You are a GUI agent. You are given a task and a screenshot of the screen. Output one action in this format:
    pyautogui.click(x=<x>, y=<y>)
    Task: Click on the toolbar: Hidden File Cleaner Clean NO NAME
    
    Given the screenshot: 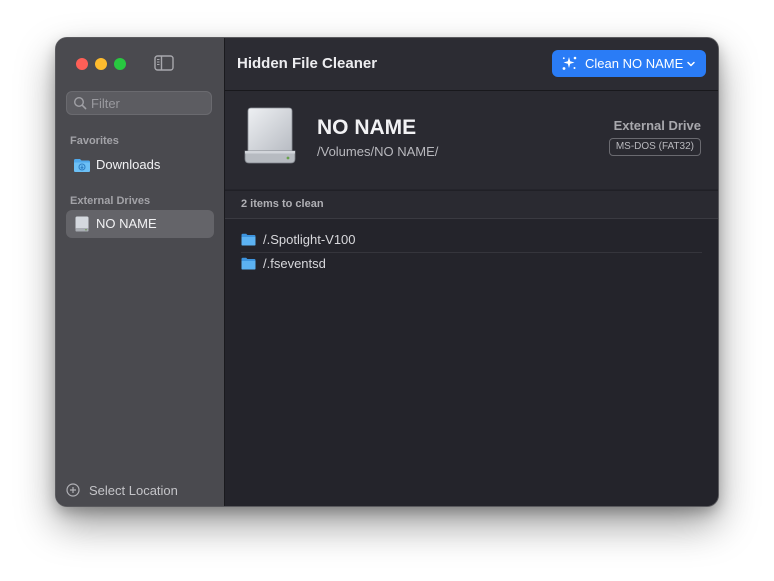 What is the action you would take?
    pyautogui.click(x=471, y=64)
    